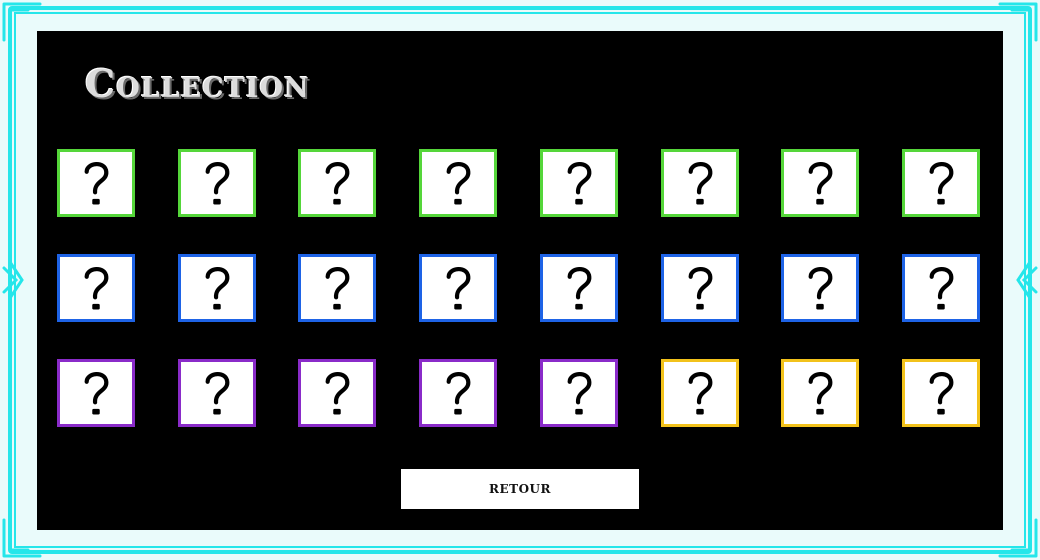  I want to click on page-title: Collection, so click(197, 83).